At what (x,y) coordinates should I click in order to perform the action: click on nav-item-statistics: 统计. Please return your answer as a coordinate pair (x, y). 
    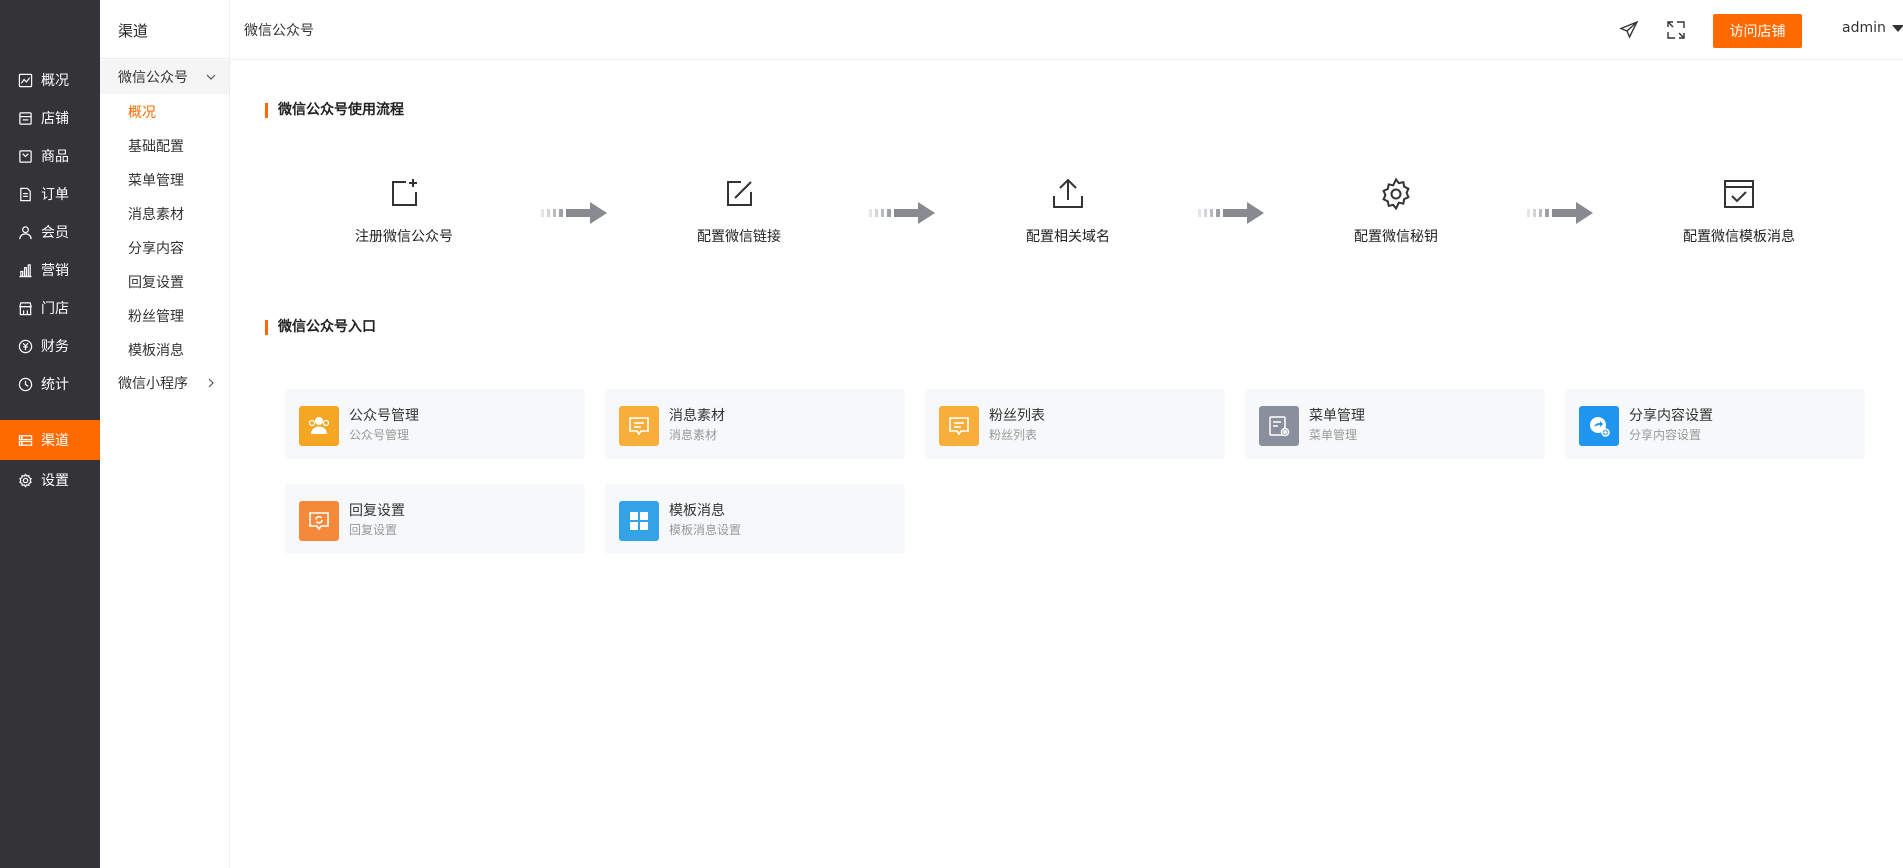
    Looking at the image, I should click on (50, 384).